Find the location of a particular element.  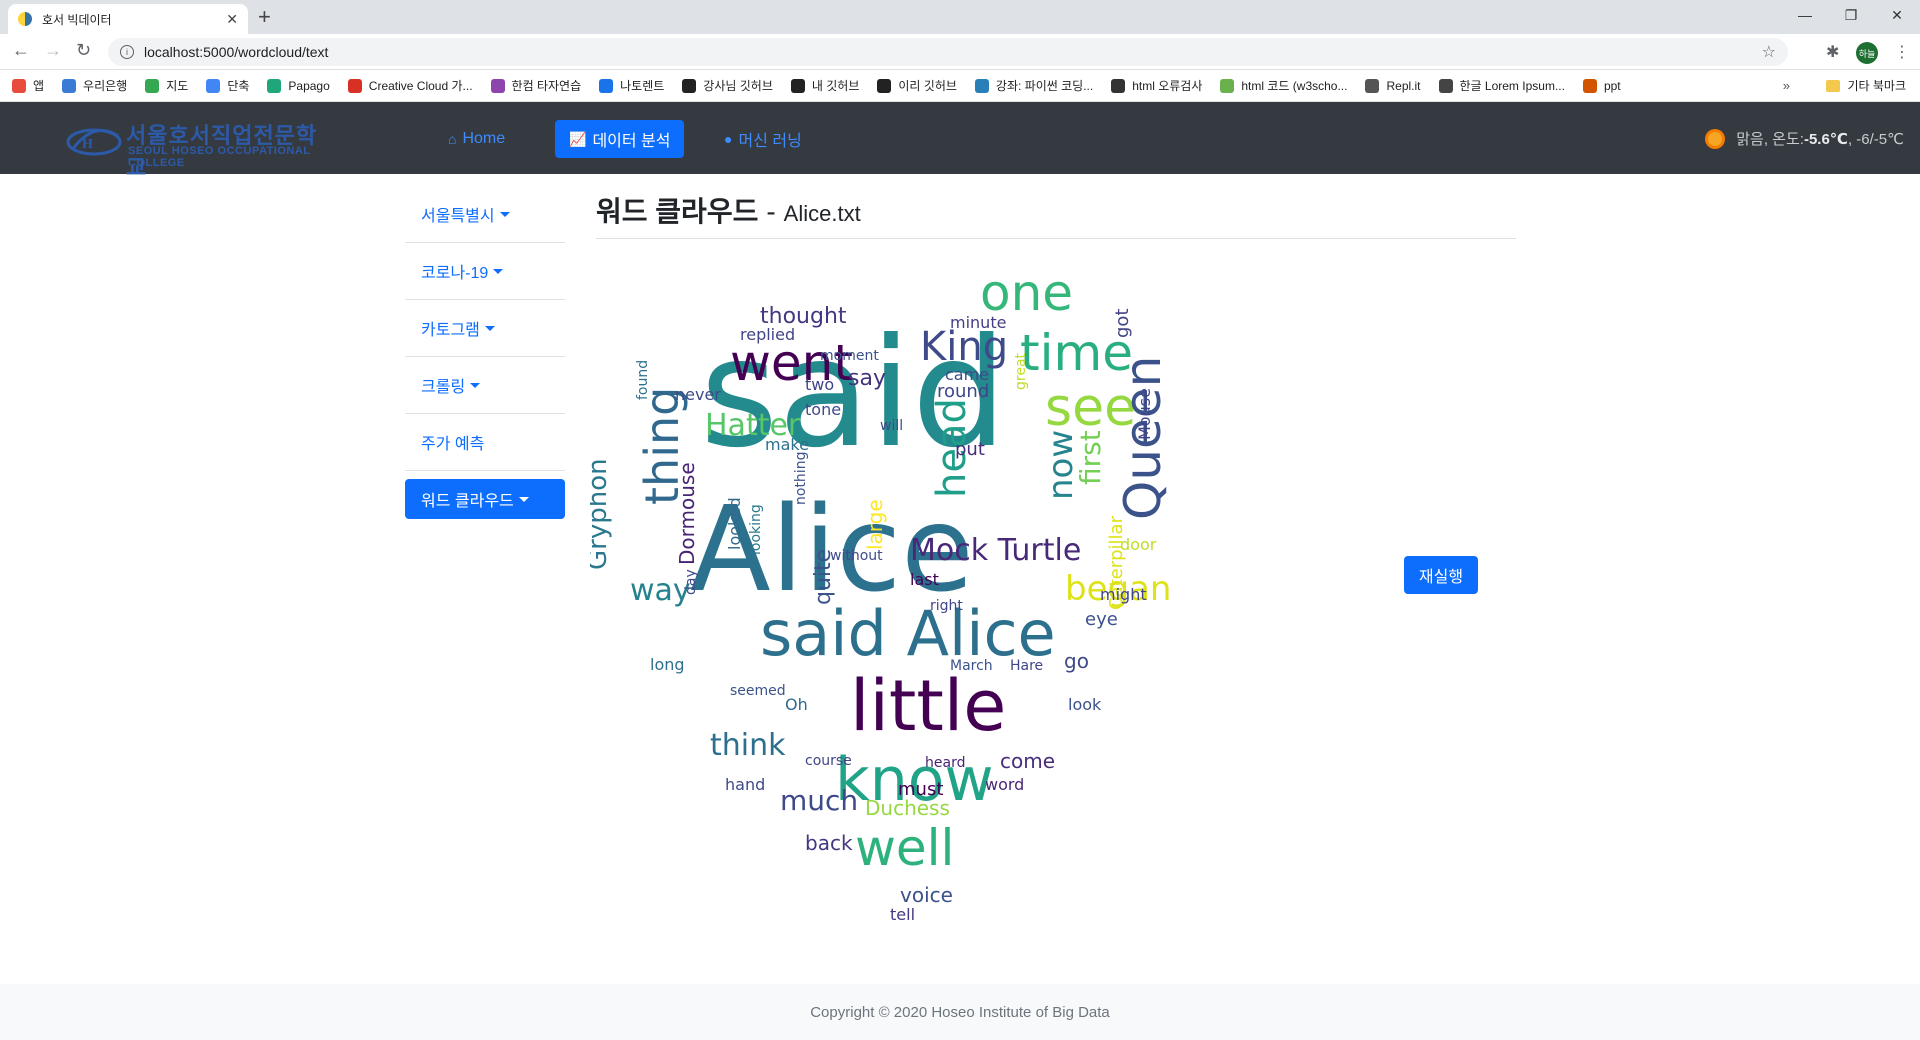

sidebar-item-covid: 코로나-19 is located at coordinates (485, 271).